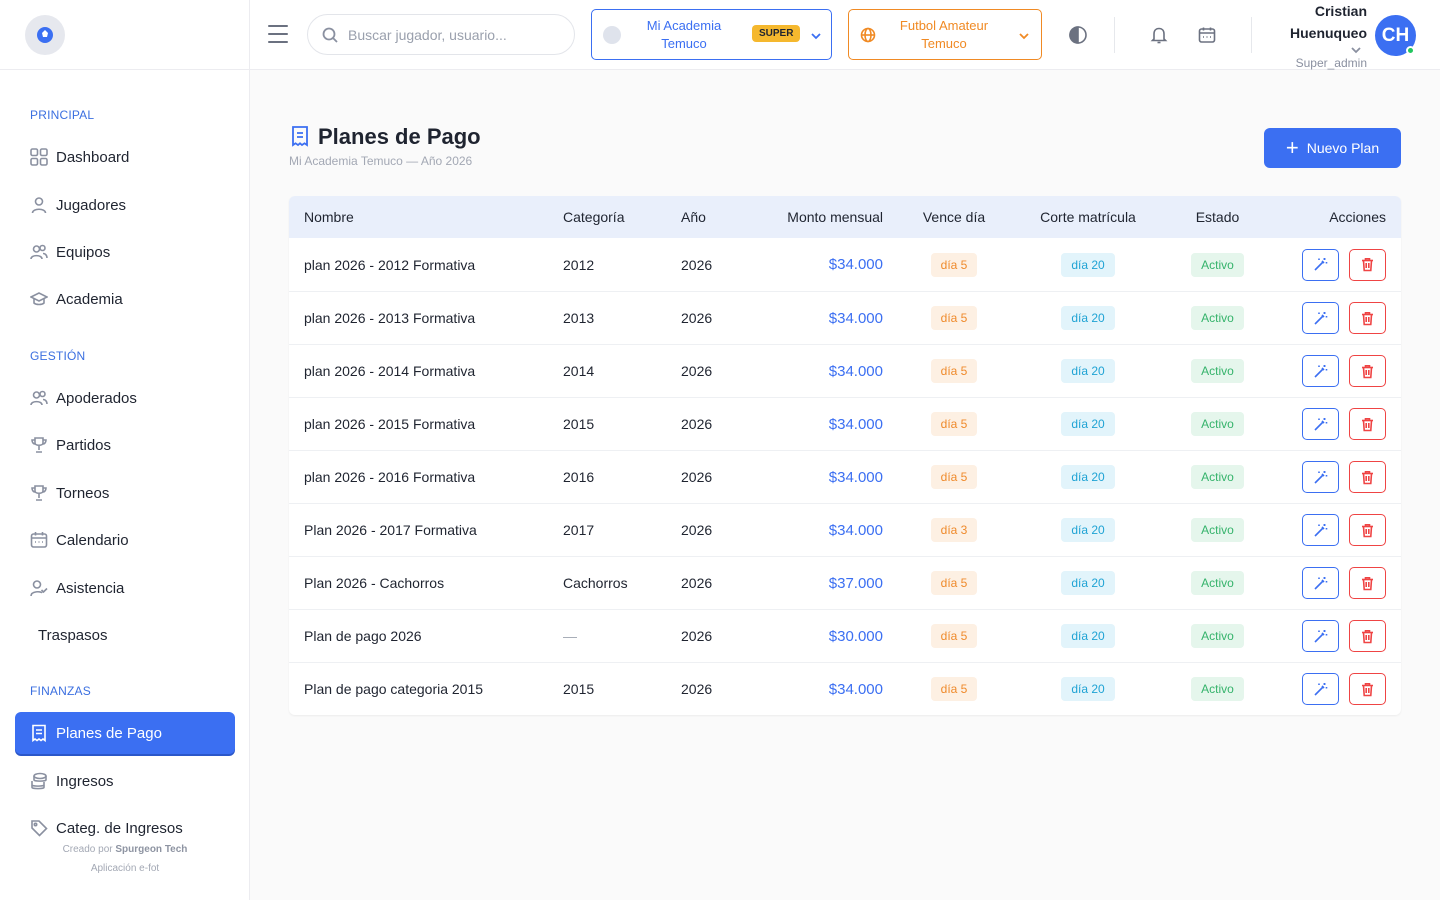 The image size is (1440, 900). Describe the element at coordinates (125, 205) in the screenshot. I see `sidebar-item-jugadores: Jugadores` at that location.